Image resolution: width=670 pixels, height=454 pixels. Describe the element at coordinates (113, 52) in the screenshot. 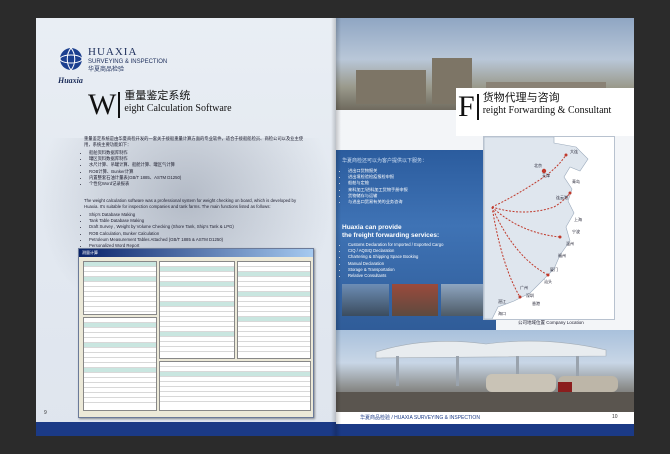

I see `brand-name-en: HUAXIA` at that location.